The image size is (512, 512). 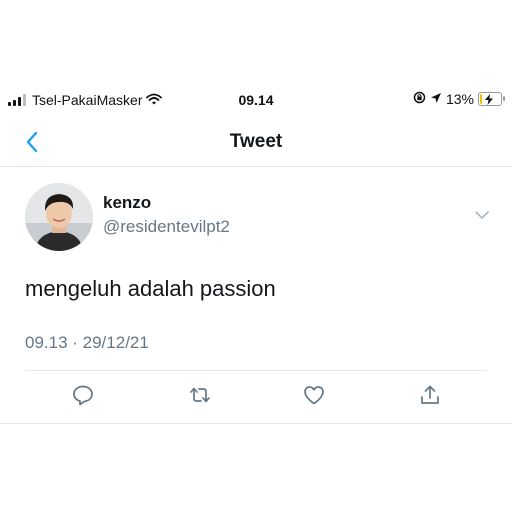 What do you see at coordinates (59, 217) in the screenshot?
I see `avatar` at bounding box center [59, 217].